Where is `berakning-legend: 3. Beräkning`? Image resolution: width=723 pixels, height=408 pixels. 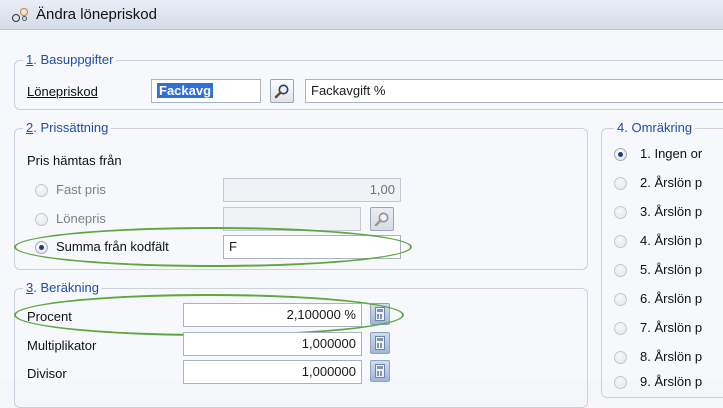
berakning-legend: 3. Beräkning is located at coordinates (62, 287).